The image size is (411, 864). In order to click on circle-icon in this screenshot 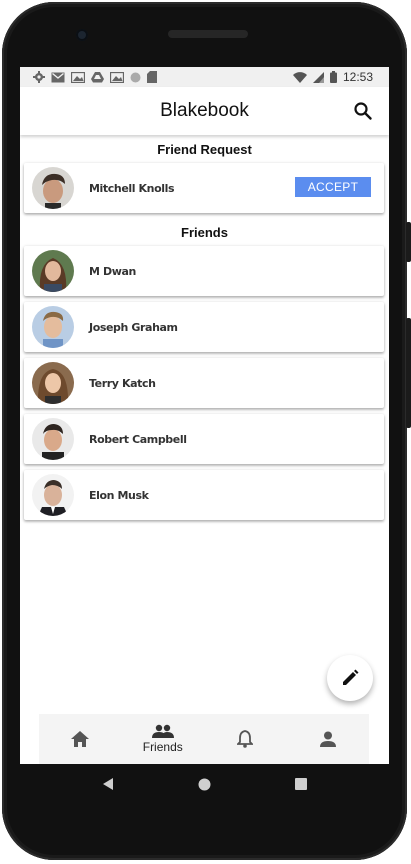, I will do `click(135, 77)`.